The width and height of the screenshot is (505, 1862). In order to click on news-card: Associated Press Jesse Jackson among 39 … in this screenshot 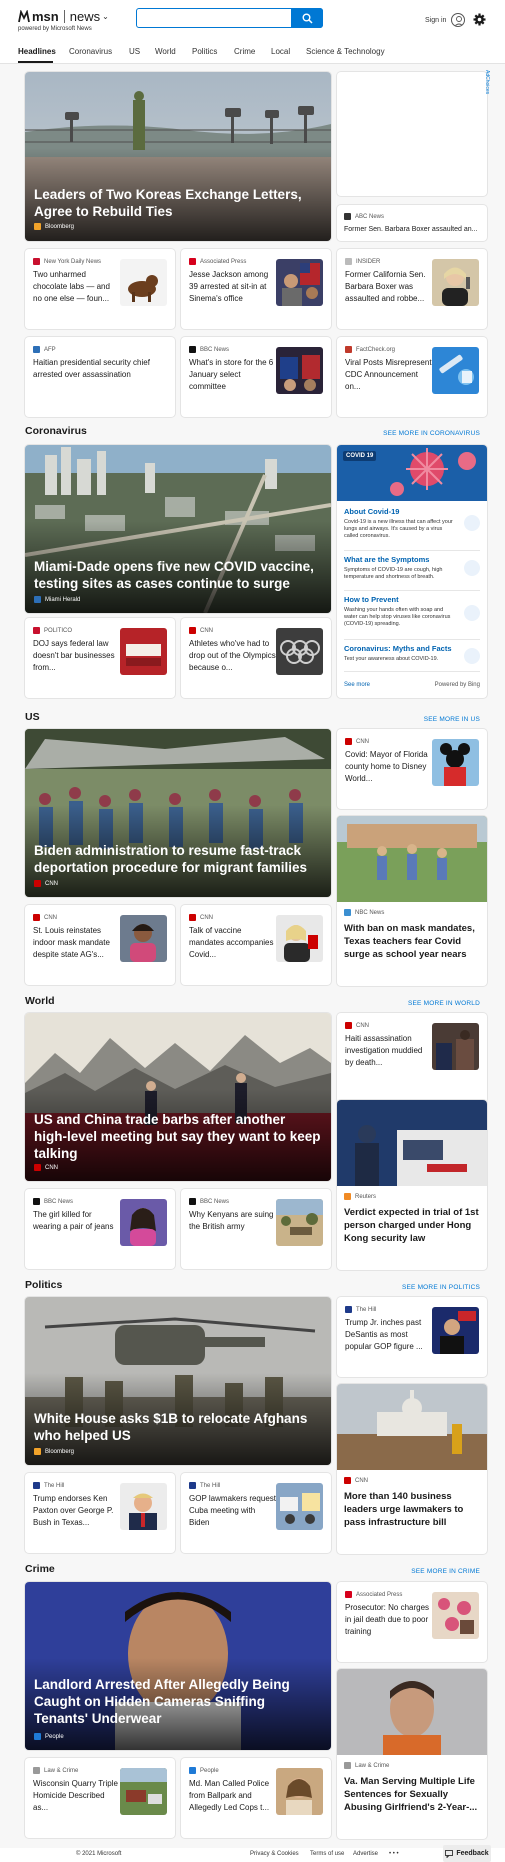, I will do `click(256, 289)`.